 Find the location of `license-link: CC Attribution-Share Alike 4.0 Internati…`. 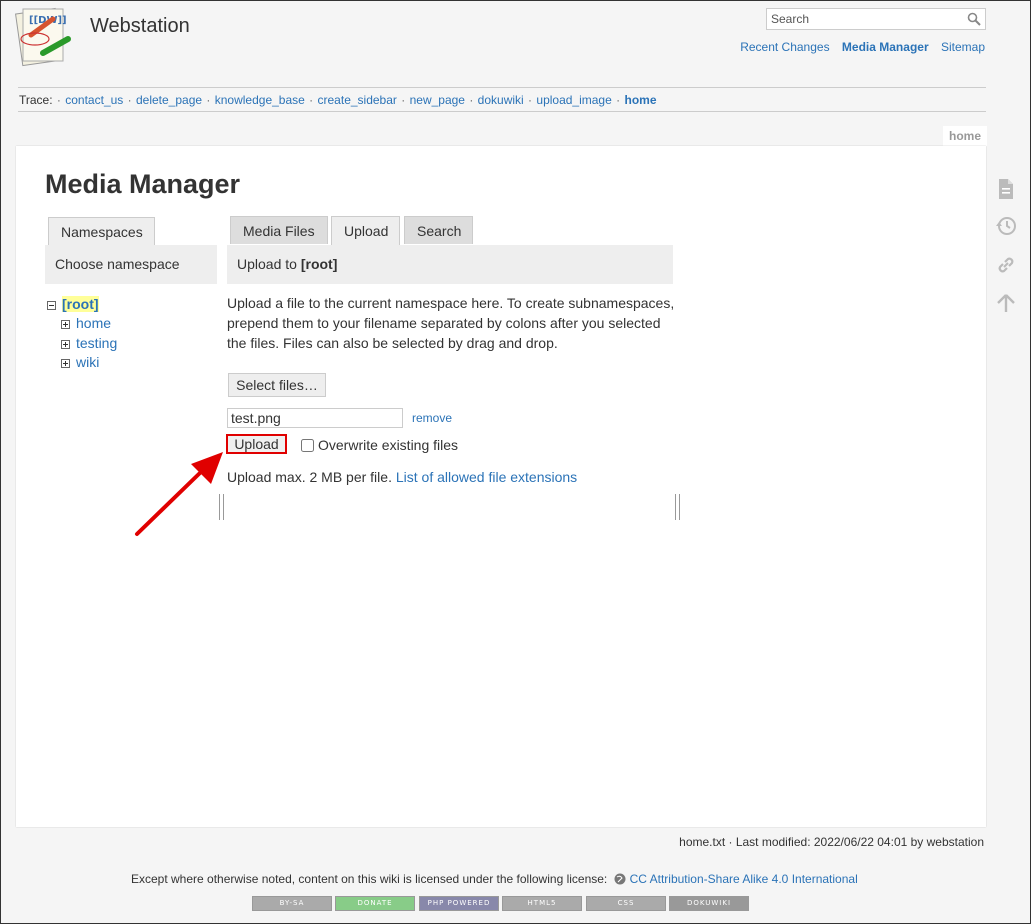

license-link: CC Attribution-Share Alike 4.0 Internati… is located at coordinates (744, 879).